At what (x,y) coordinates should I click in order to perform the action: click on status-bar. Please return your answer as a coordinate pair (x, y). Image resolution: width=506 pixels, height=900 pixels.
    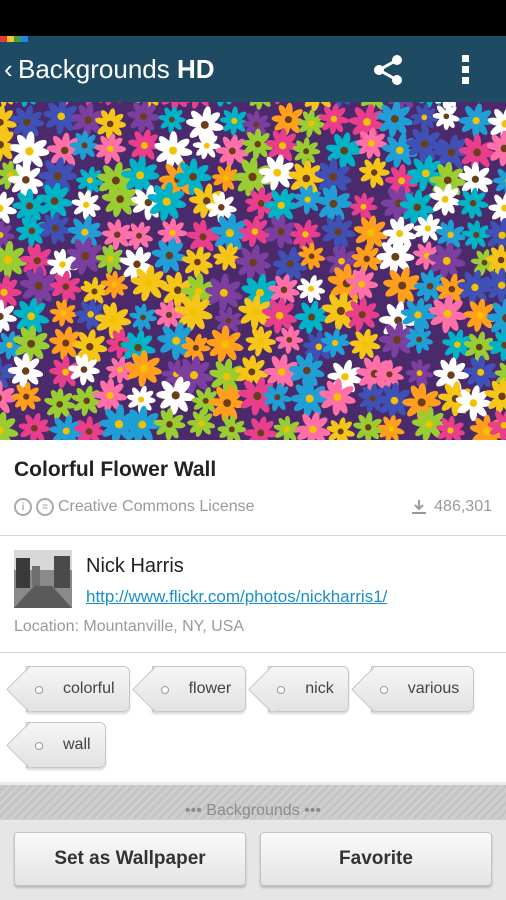
    Looking at the image, I should click on (253, 18).